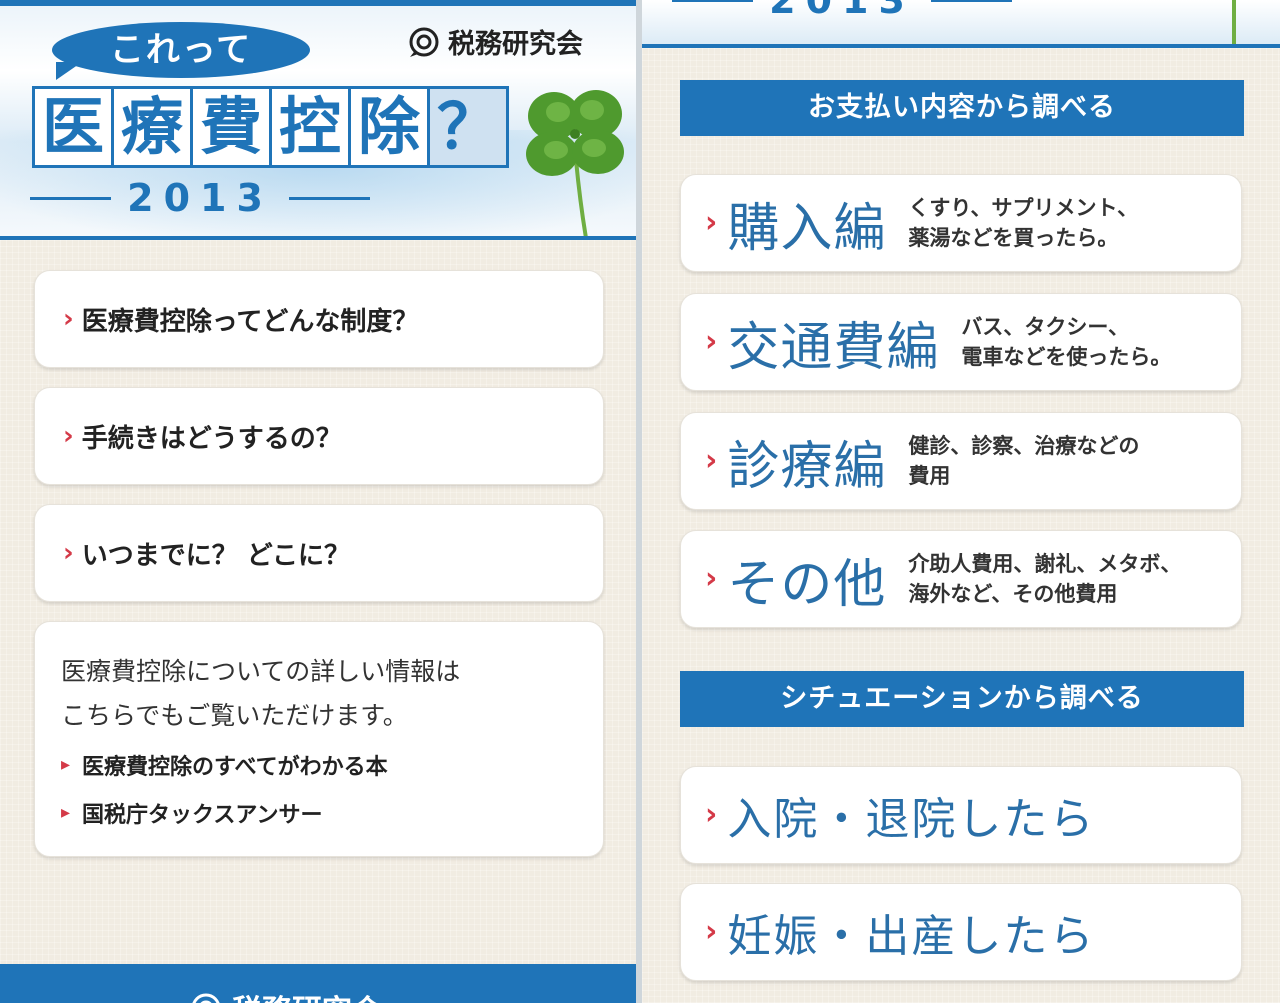 The height and width of the screenshot is (1003, 1280). I want to click on description-line: 健診、診察、治療などの, so click(1024, 446).